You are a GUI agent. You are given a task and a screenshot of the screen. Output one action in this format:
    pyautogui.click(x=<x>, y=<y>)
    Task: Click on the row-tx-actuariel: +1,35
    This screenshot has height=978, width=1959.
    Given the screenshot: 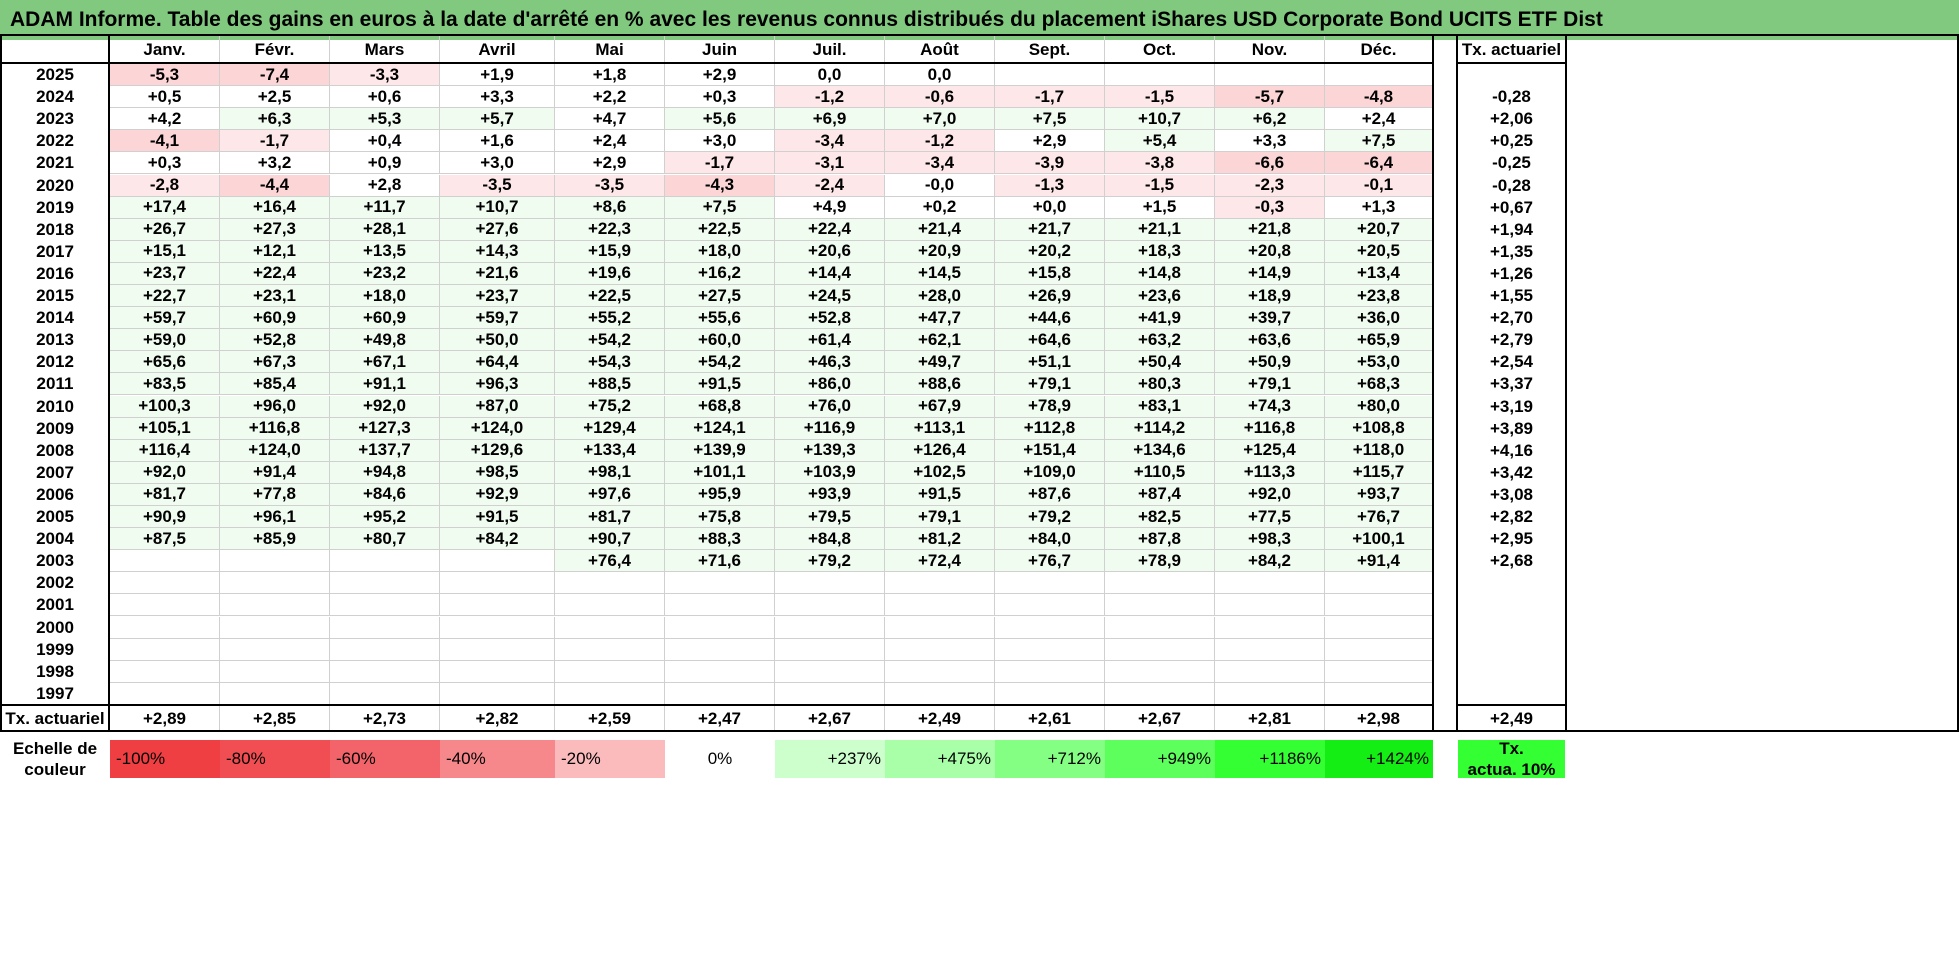 What is the action you would take?
    pyautogui.click(x=1511, y=251)
    